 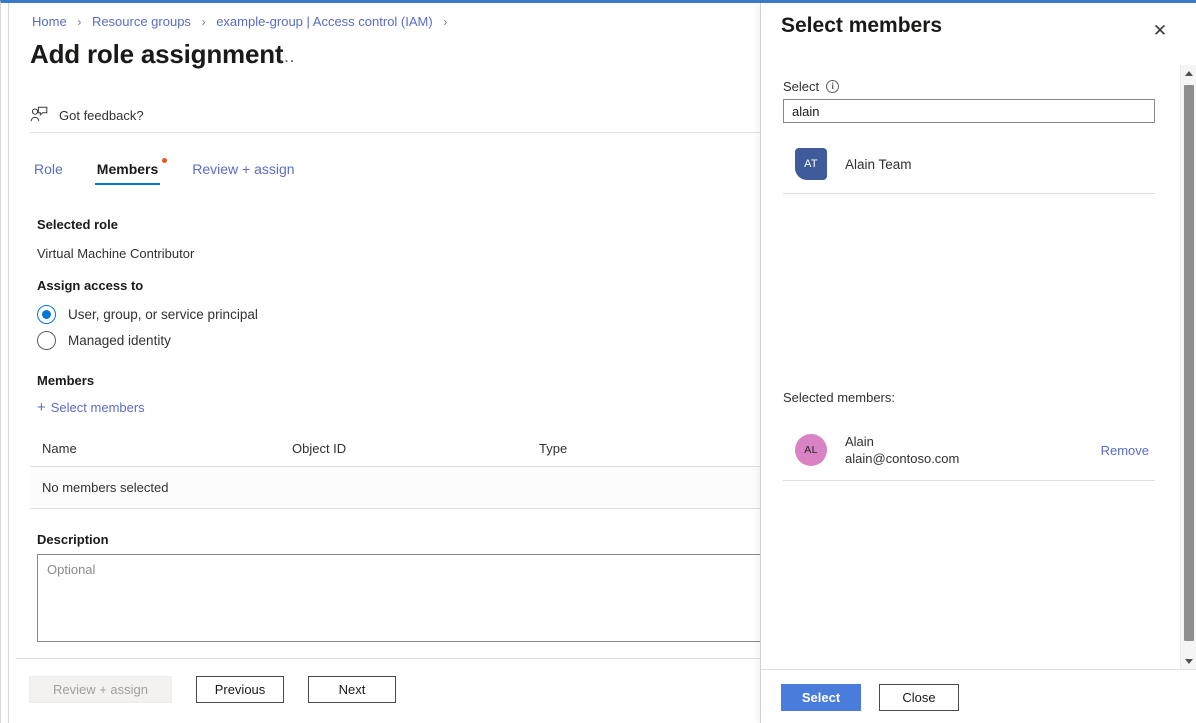 I want to click on selected-member-email: alain@contoso.com, so click(x=902, y=458).